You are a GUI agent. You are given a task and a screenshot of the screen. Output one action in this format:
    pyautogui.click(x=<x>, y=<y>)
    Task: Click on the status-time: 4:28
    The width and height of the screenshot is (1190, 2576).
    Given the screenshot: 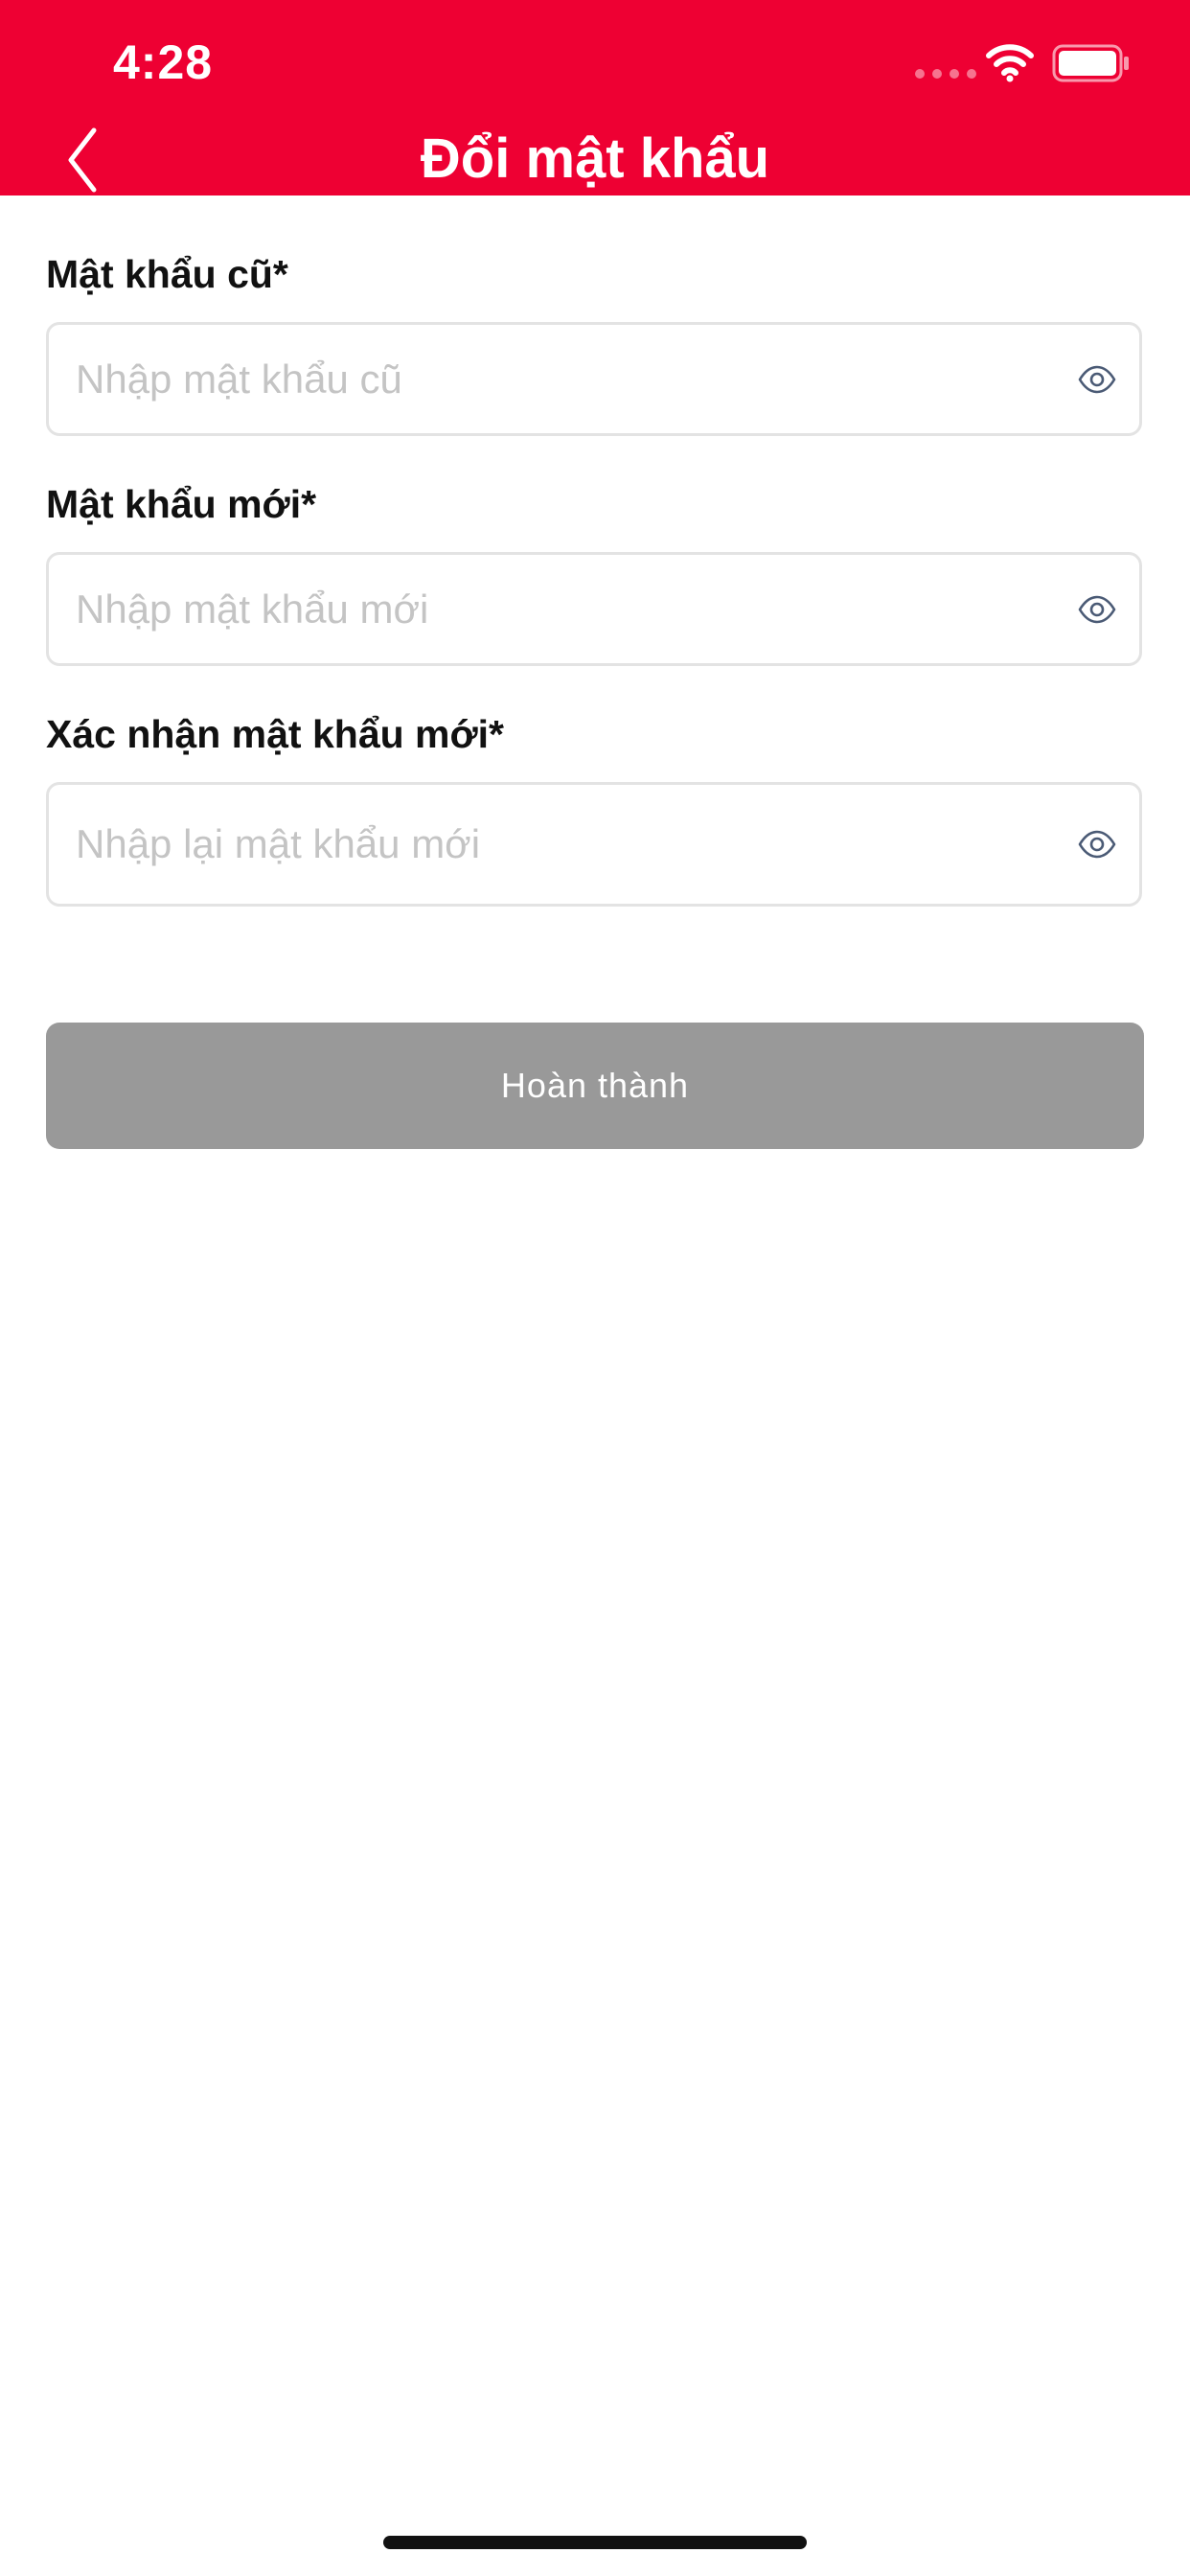 What is the action you would take?
    pyautogui.click(x=163, y=62)
    